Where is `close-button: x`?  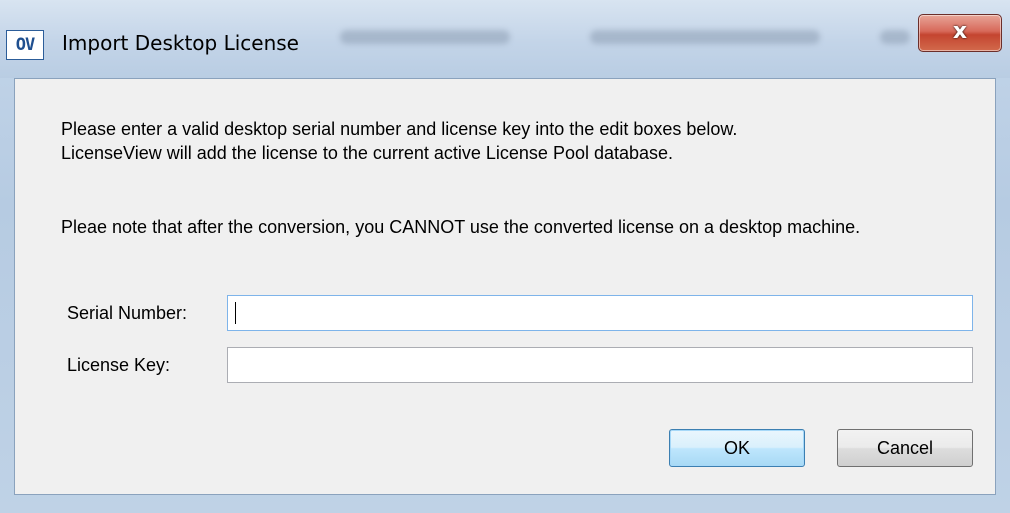 close-button: x is located at coordinates (960, 33).